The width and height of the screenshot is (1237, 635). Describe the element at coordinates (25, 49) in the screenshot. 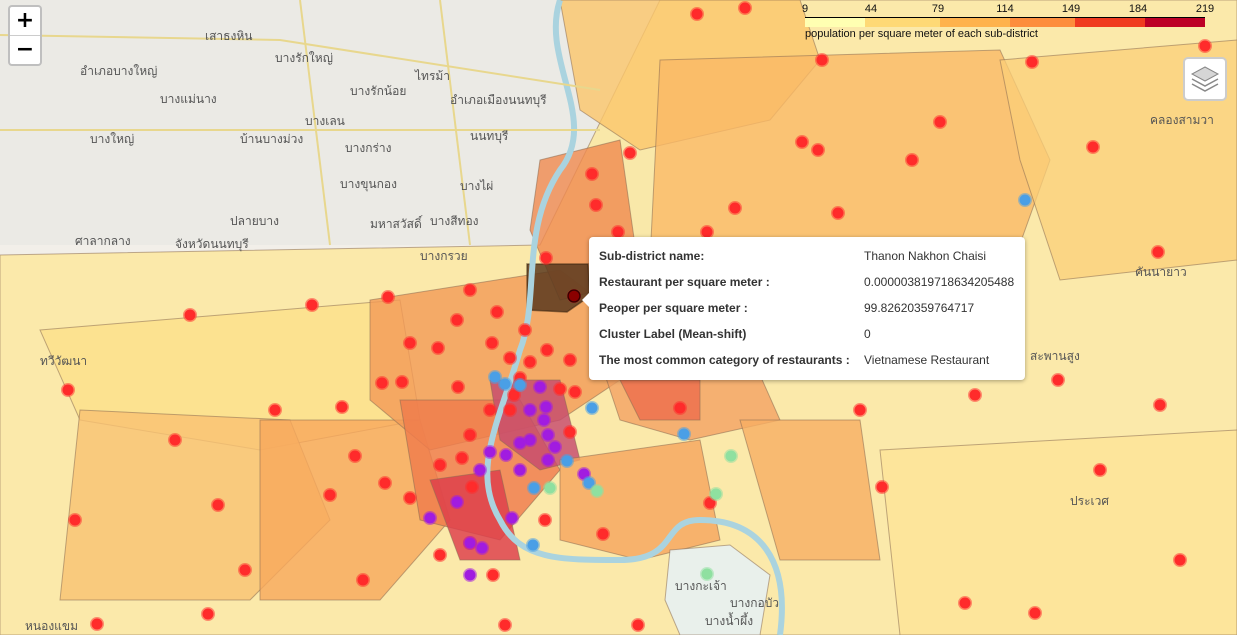

I see `zoom-out-button: −` at that location.